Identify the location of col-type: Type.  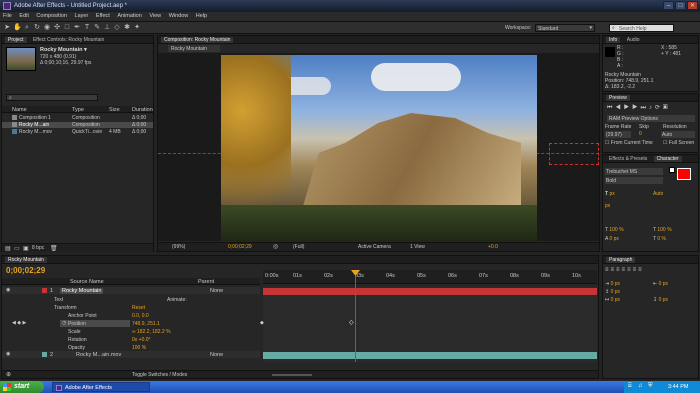
(78, 110).